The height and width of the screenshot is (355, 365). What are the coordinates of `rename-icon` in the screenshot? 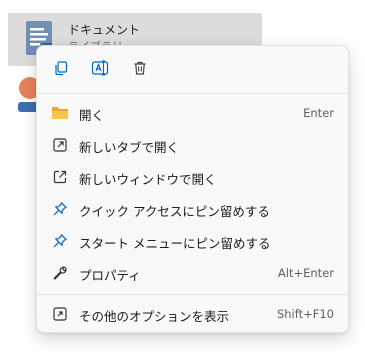 It's located at (100, 68).